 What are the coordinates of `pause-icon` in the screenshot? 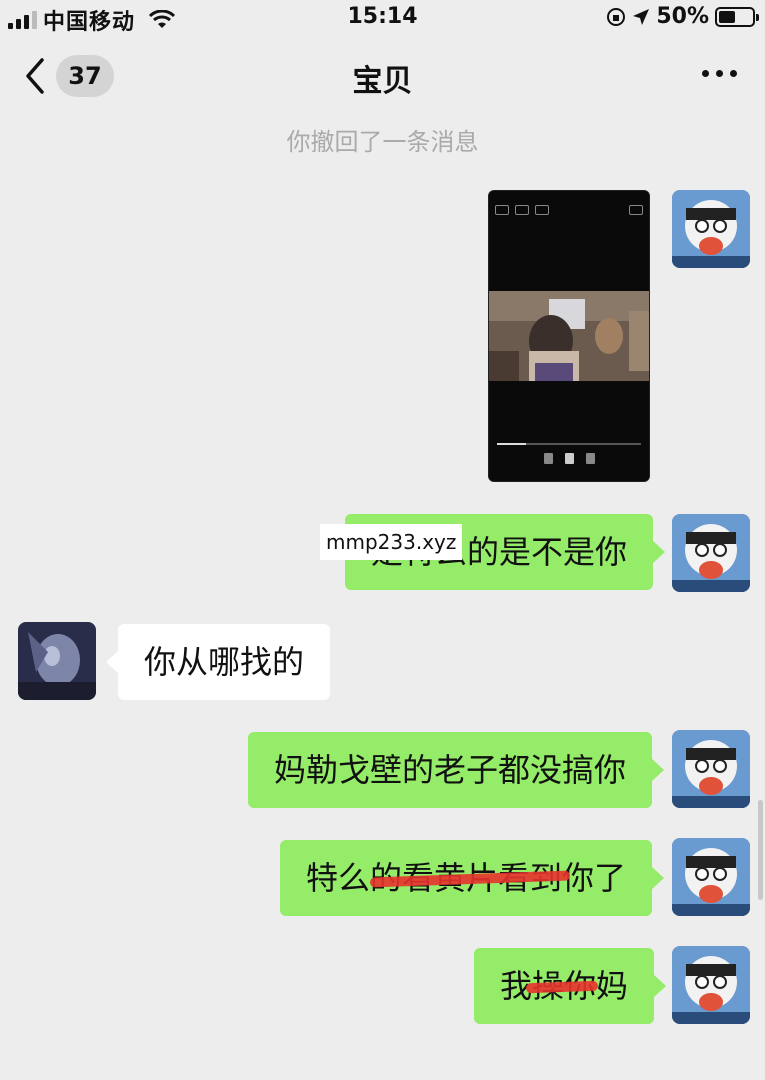 It's located at (569, 458).